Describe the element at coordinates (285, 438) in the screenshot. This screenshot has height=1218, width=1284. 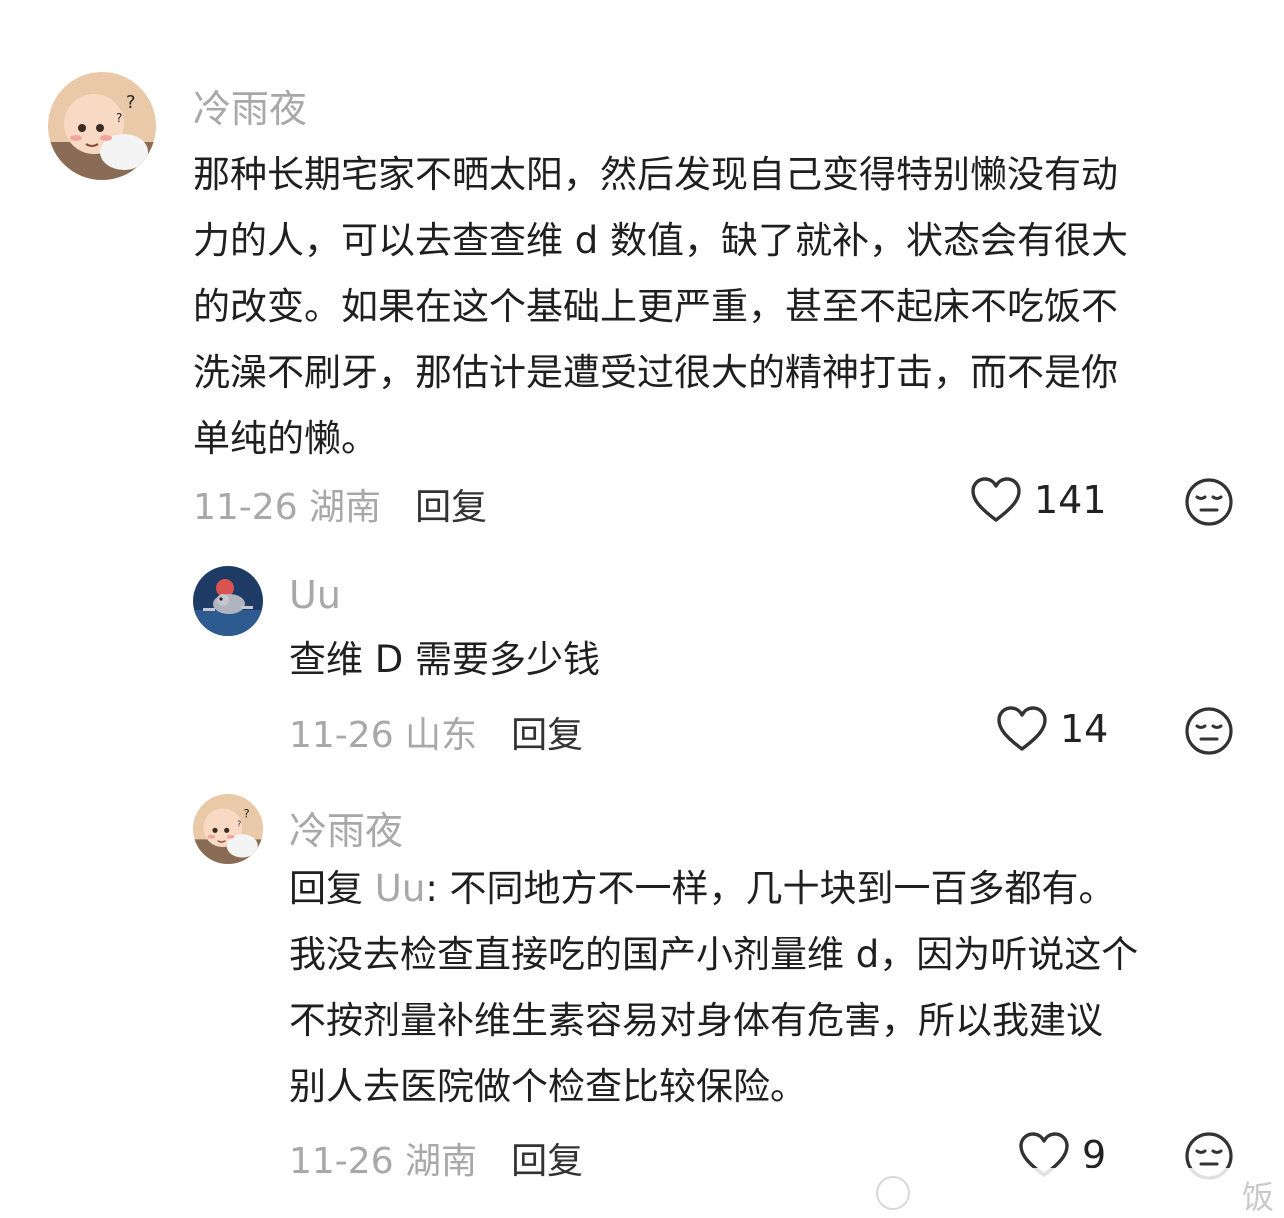
I see `comment-text-line: 单纯的懒。` at that location.